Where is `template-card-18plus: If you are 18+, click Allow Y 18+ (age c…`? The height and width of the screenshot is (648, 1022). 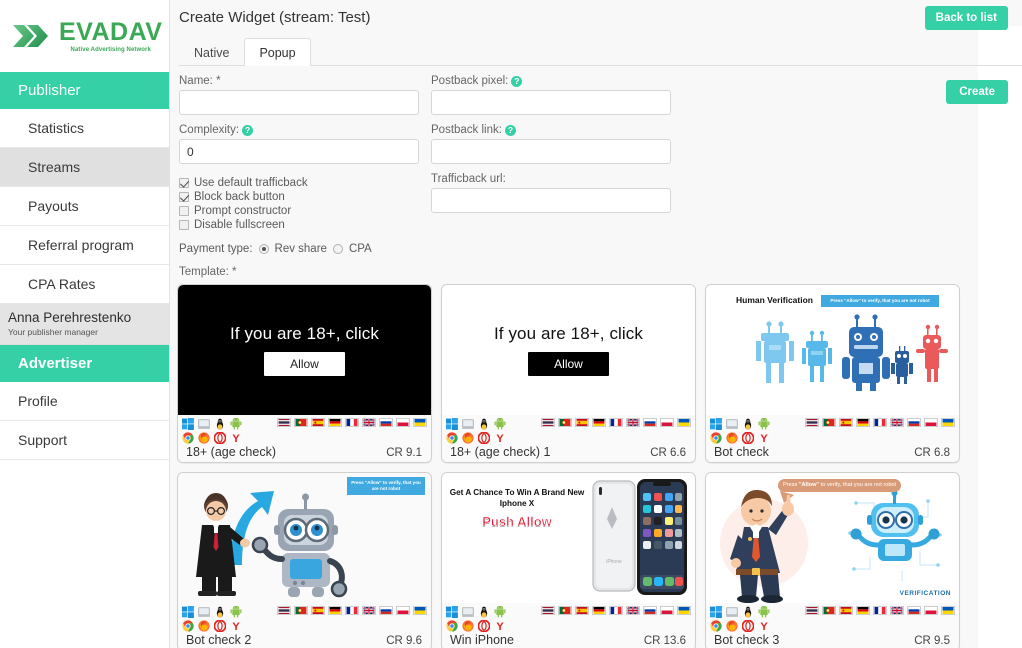 template-card-18plus: If you are 18+, click Allow Y 18+ (age c… is located at coordinates (304, 373).